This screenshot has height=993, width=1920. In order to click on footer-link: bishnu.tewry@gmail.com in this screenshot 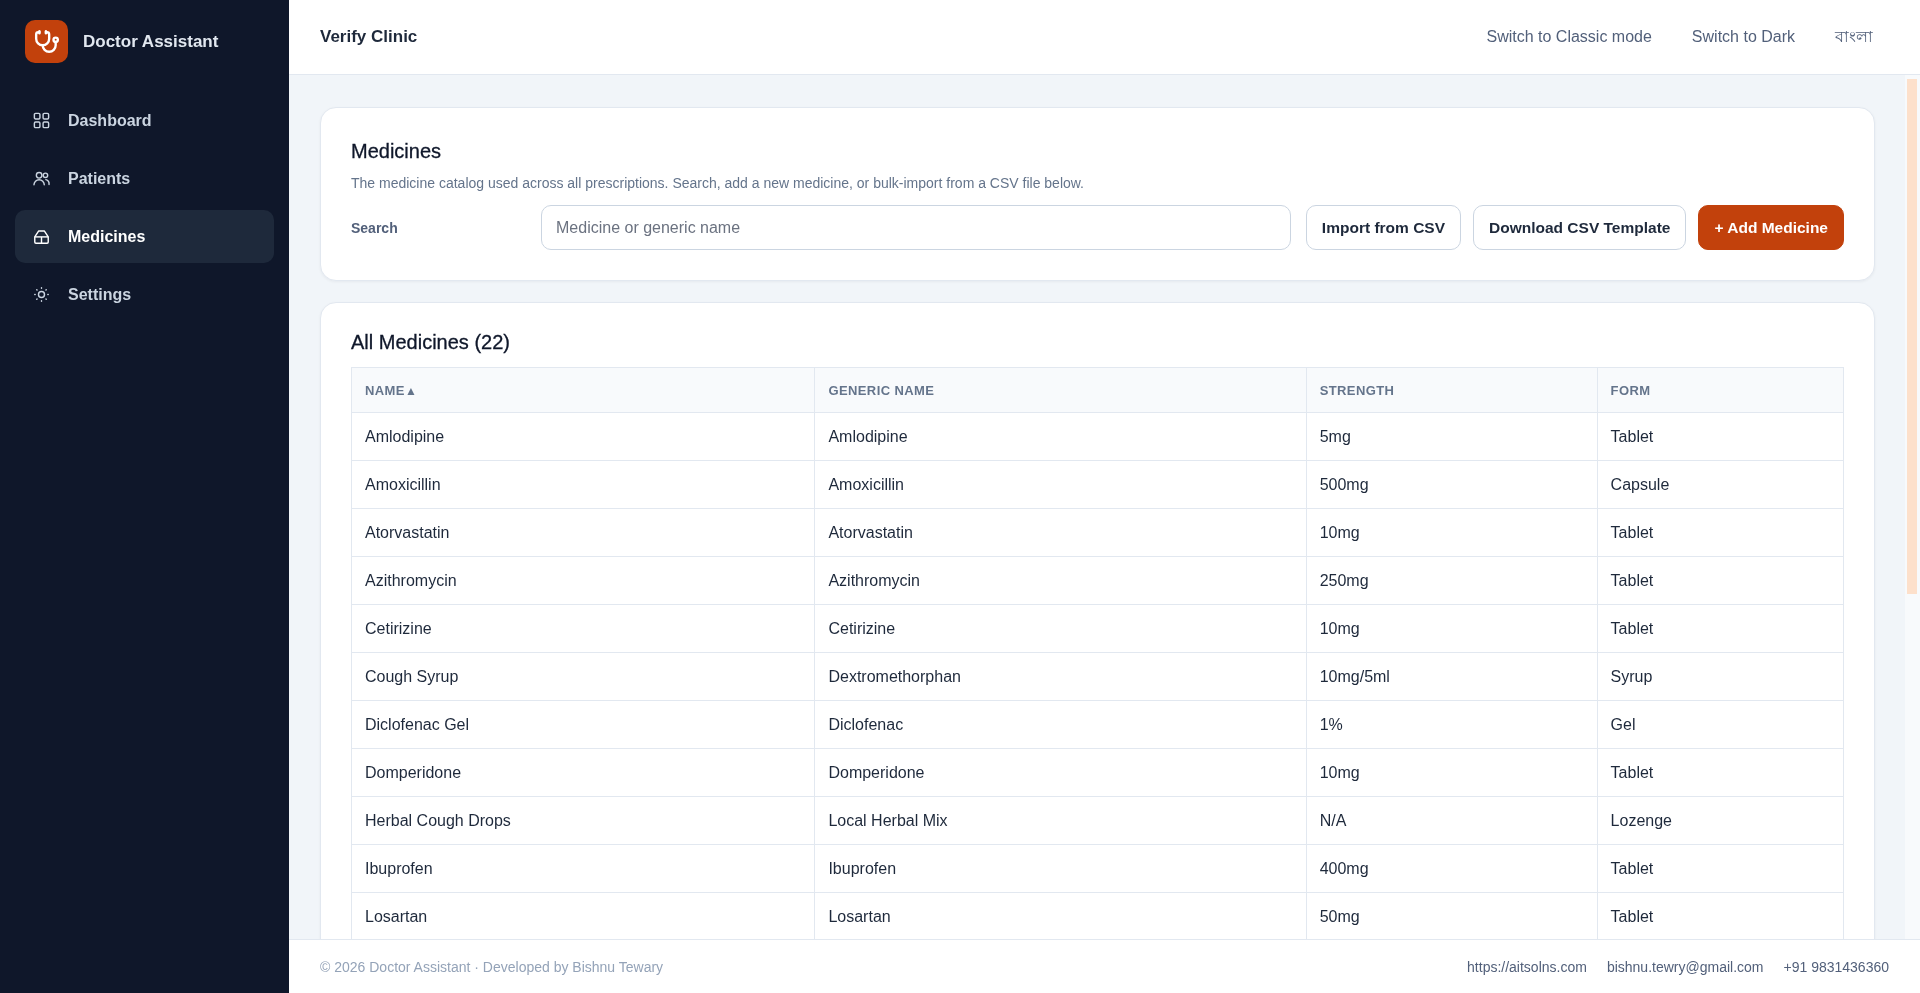, I will do `click(1685, 966)`.